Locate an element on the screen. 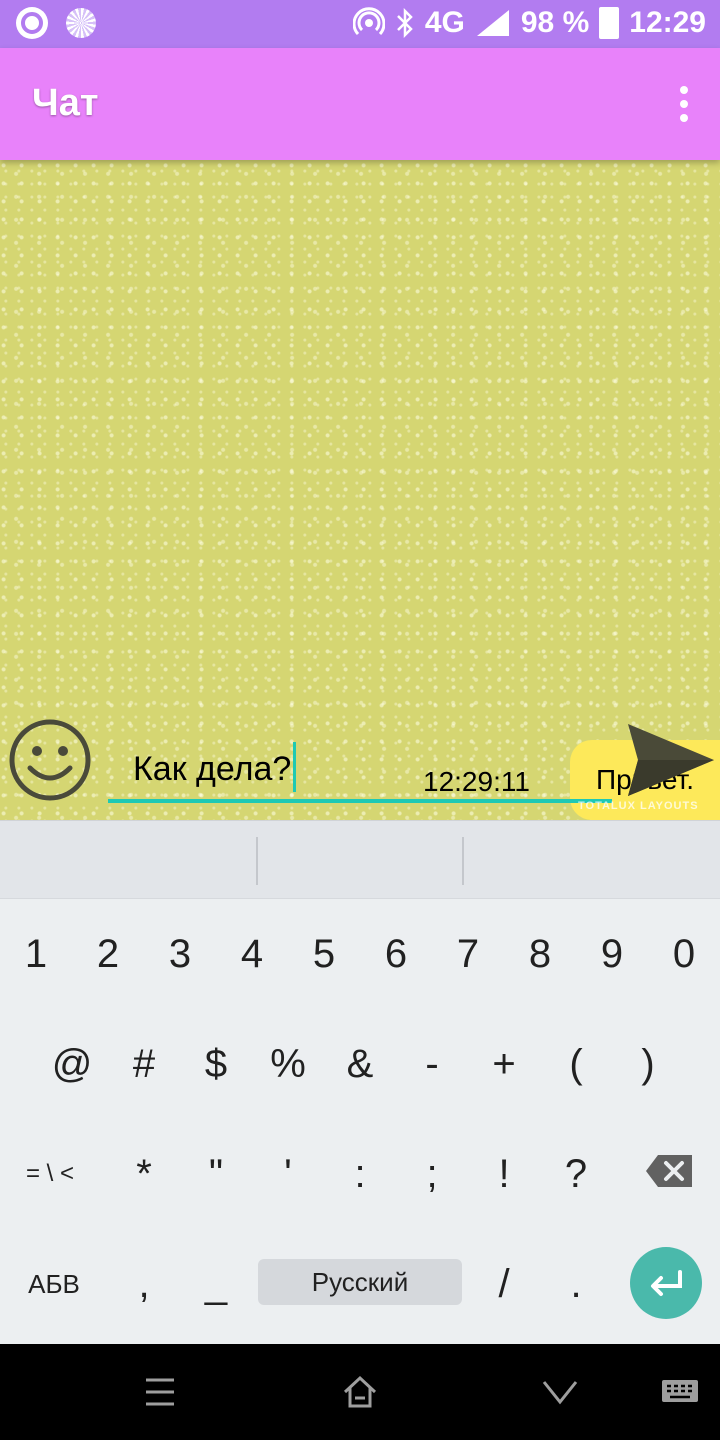  key: 8 is located at coordinates (540, 954).